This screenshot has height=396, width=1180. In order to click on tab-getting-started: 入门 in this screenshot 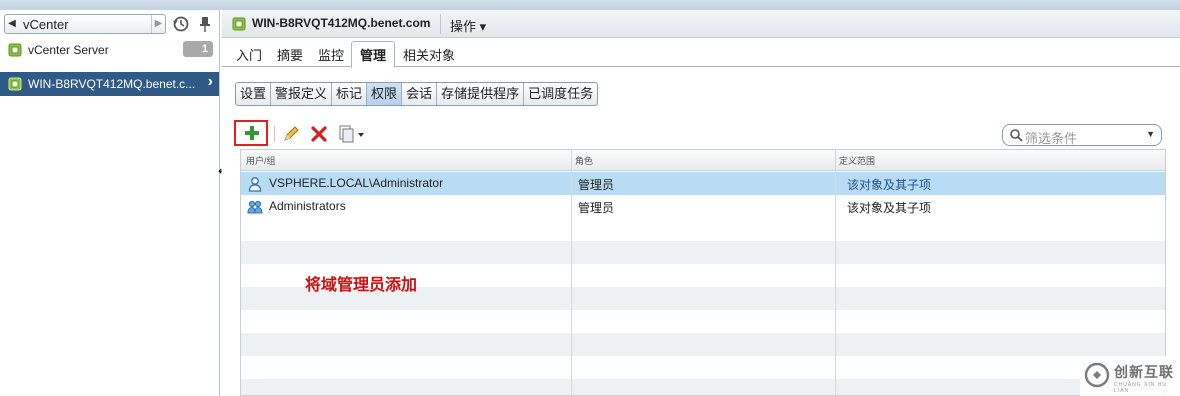, I will do `click(249, 54)`.